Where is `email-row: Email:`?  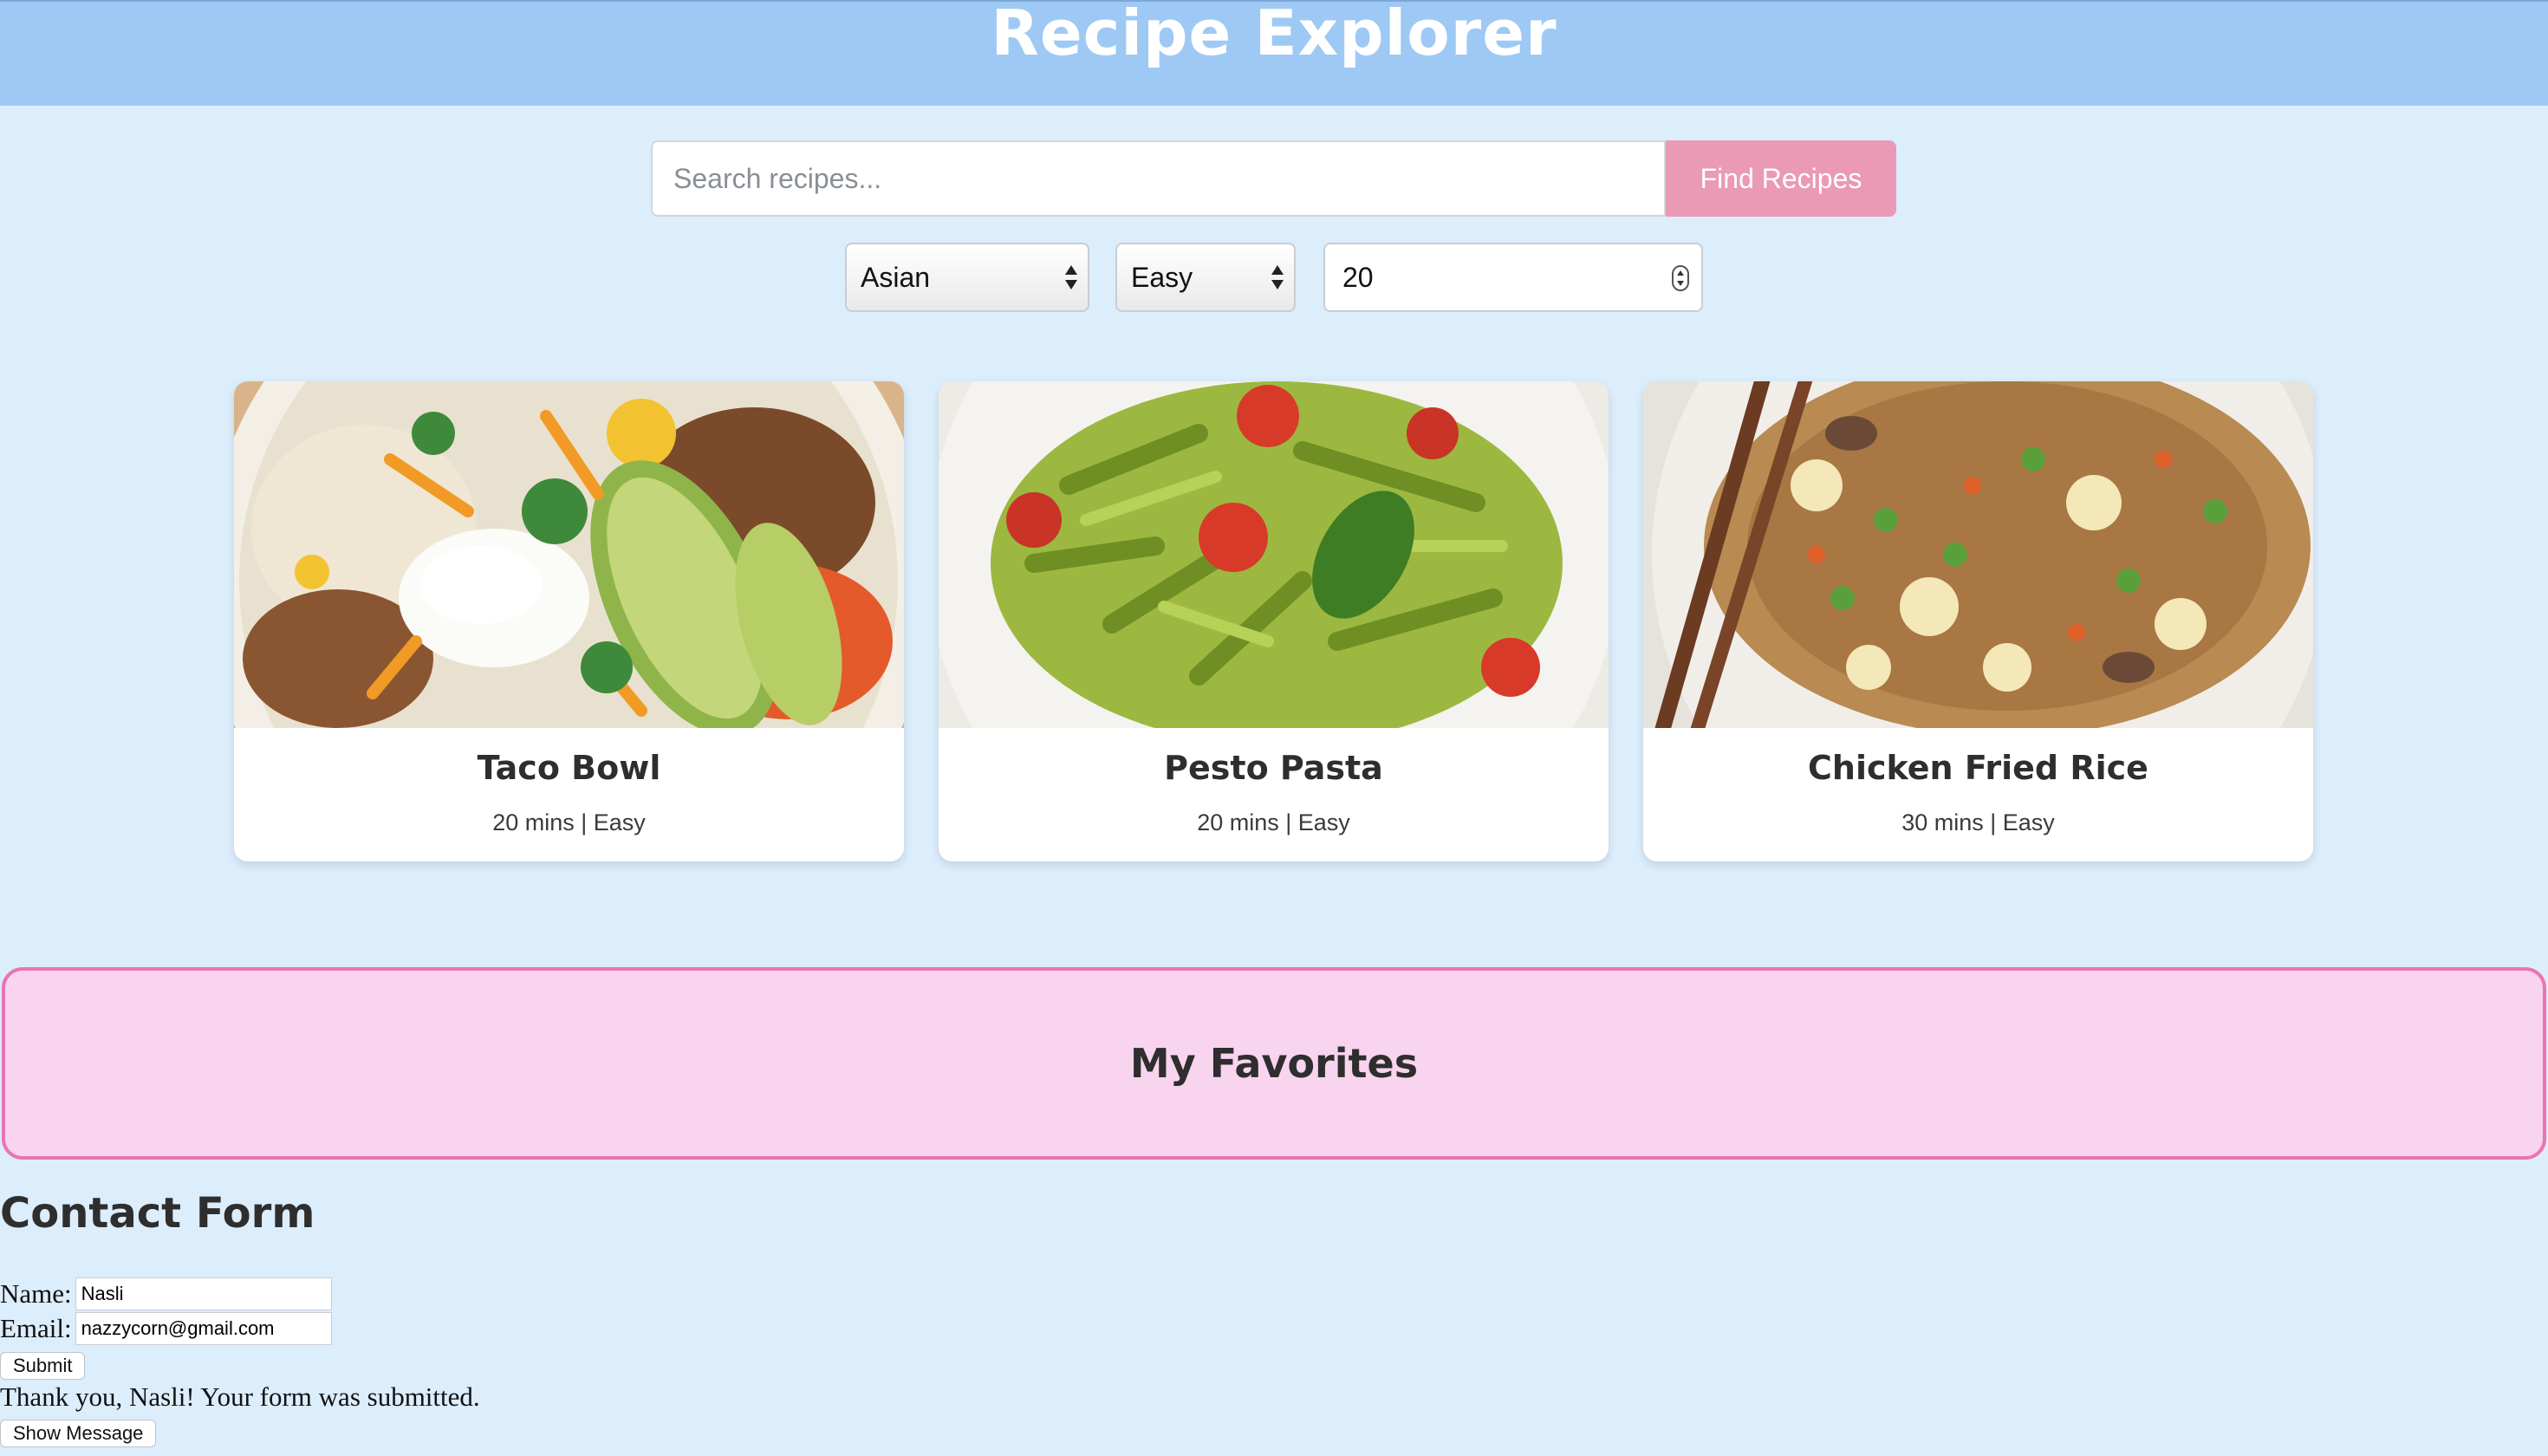
email-row: Email: is located at coordinates (166, 1328).